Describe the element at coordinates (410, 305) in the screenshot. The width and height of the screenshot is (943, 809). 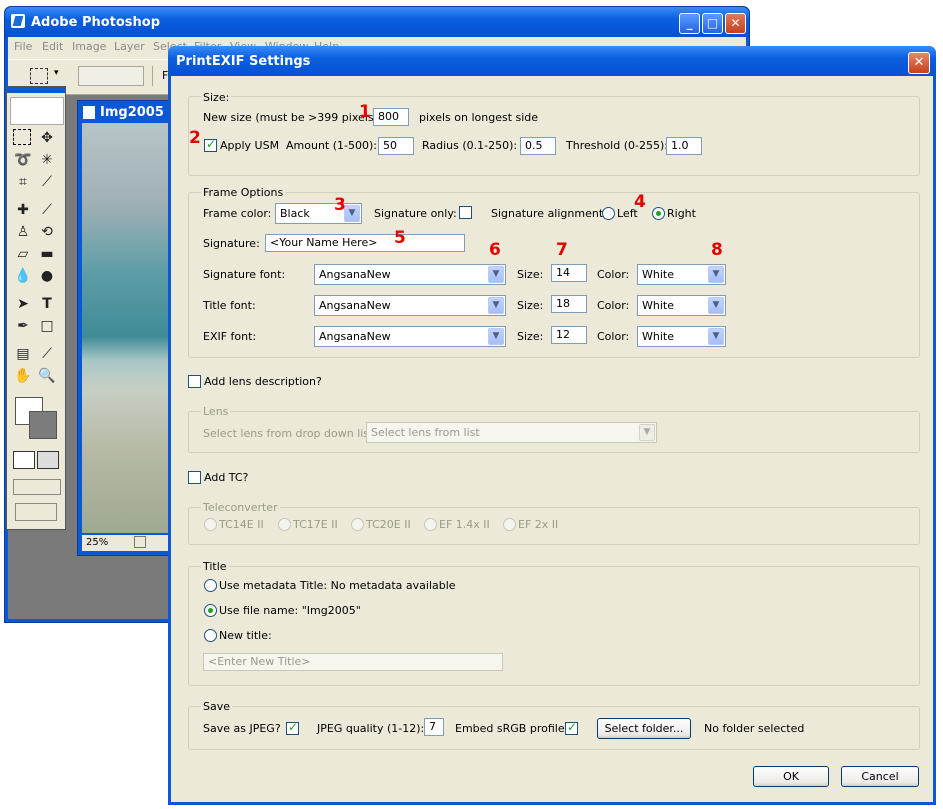
I see `title-font-select: AngsanaNew ▼` at that location.